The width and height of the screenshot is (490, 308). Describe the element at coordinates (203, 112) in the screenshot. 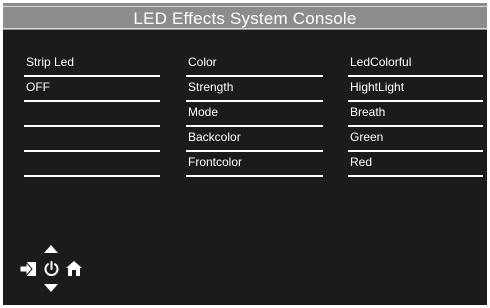

I see `mode-param-label: Mode` at that location.